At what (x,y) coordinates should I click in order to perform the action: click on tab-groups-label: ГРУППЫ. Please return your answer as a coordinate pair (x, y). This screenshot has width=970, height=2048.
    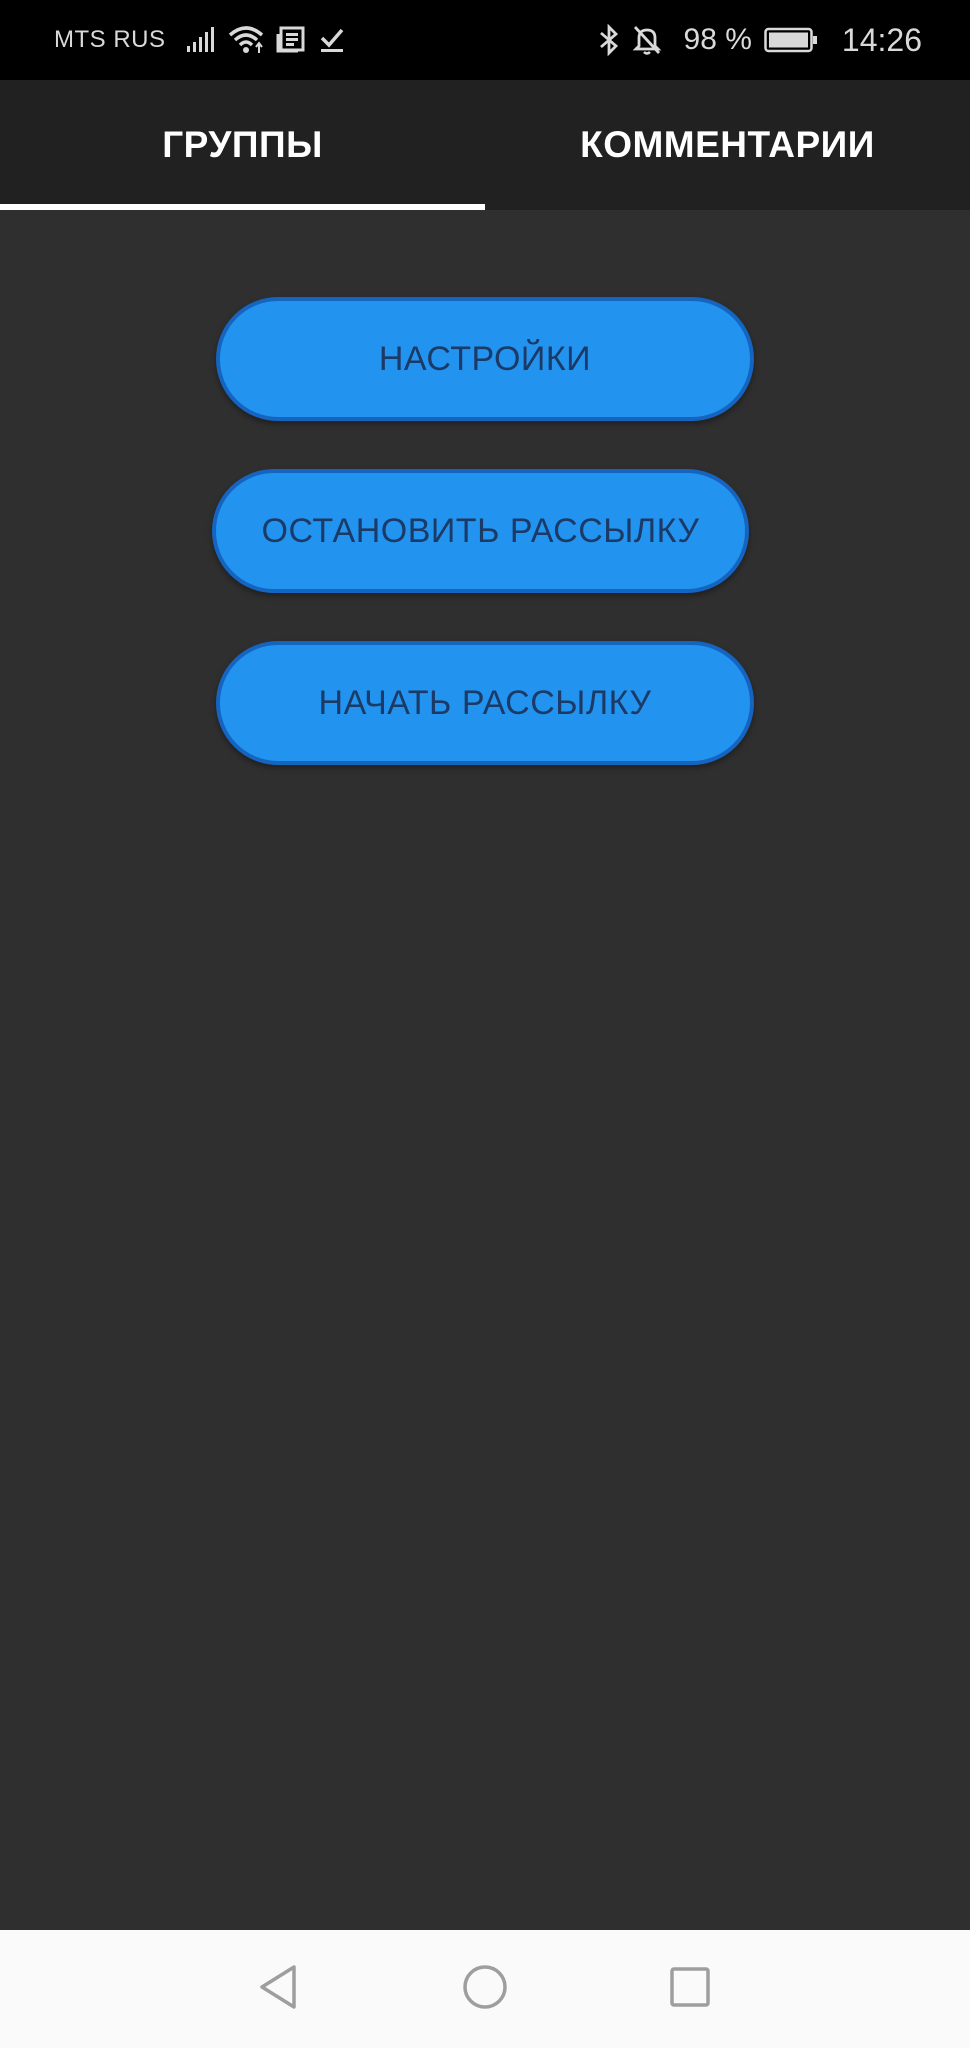
    Looking at the image, I should click on (242, 144).